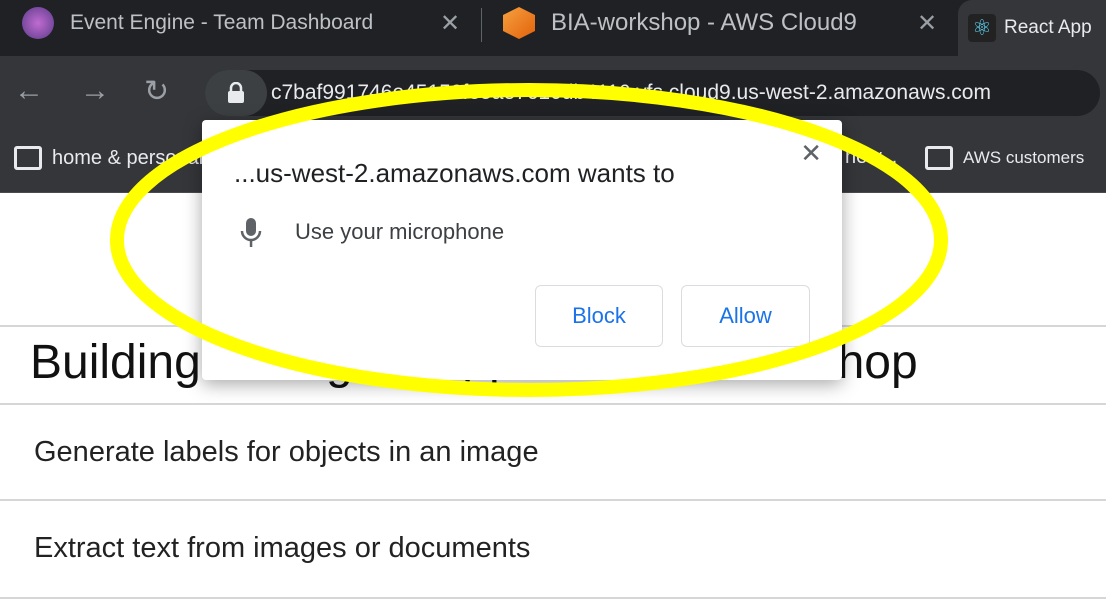  I want to click on lock-icon, so click(236, 92).